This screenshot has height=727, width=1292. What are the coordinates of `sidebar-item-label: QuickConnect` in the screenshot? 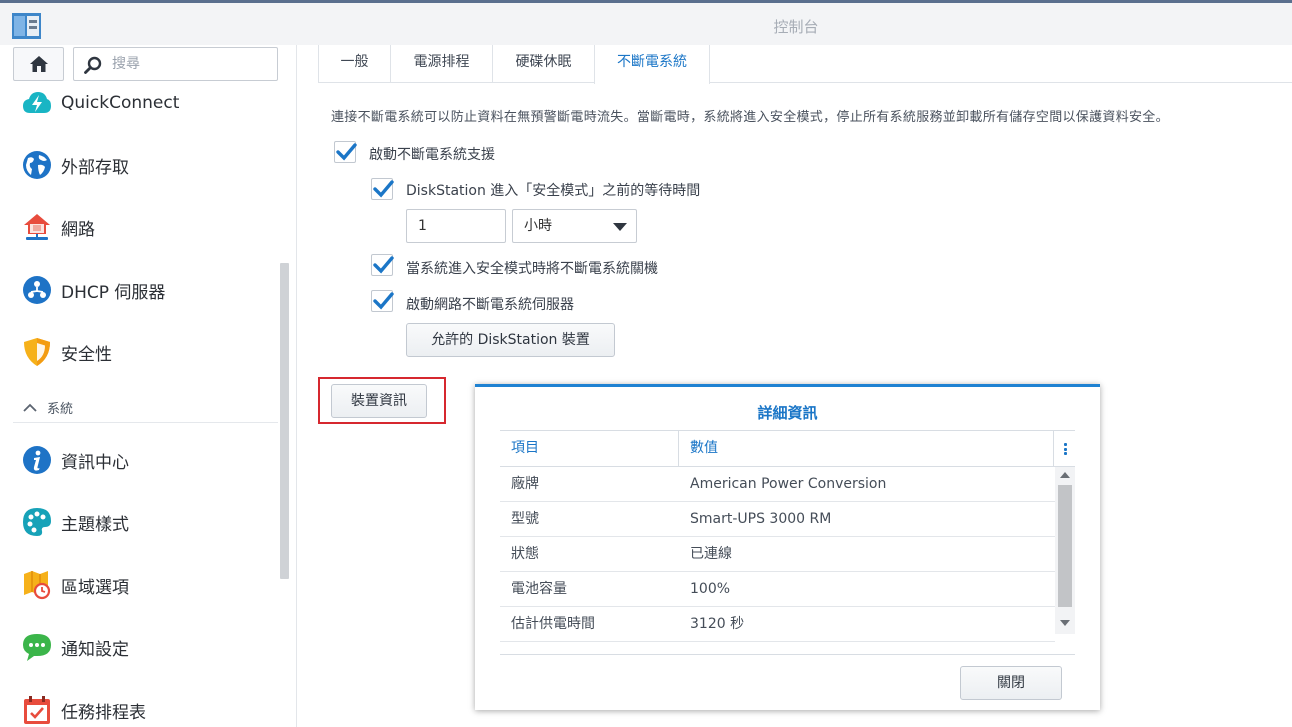 It's located at (120, 103).